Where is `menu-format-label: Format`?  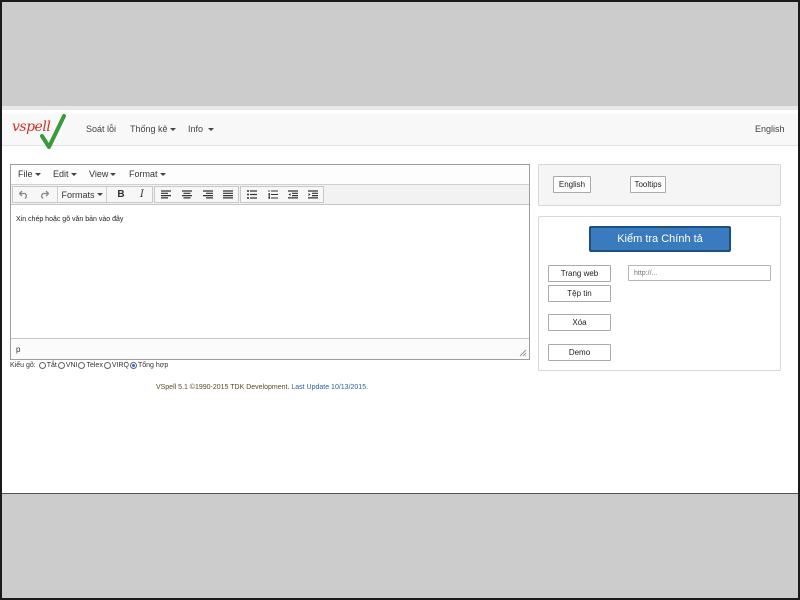 menu-format-label: Format is located at coordinates (143, 174).